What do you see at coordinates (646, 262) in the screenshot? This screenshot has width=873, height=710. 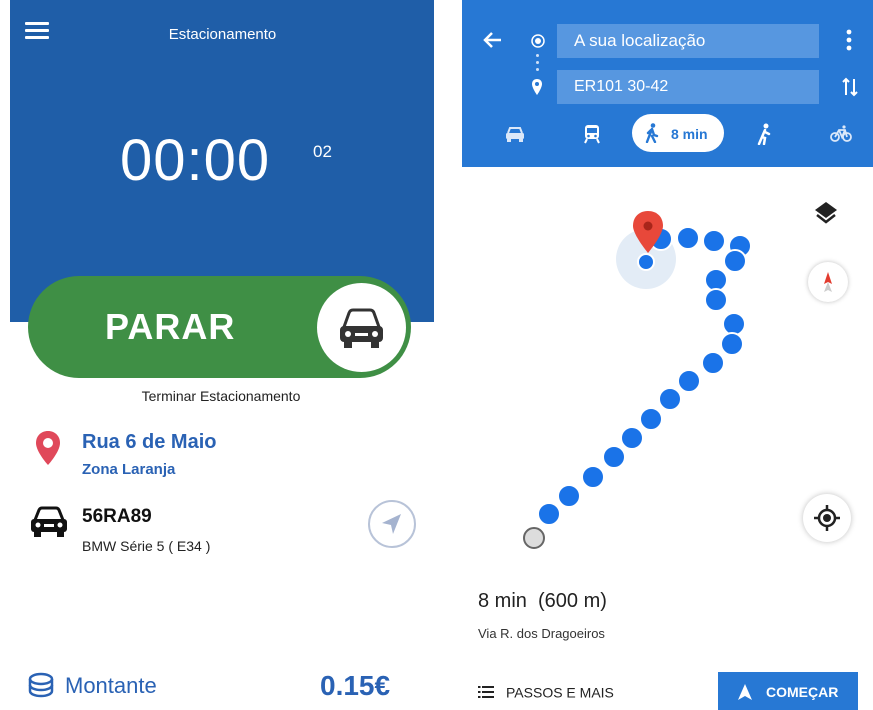 I see `my-location-dot` at bounding box center [646, 262].